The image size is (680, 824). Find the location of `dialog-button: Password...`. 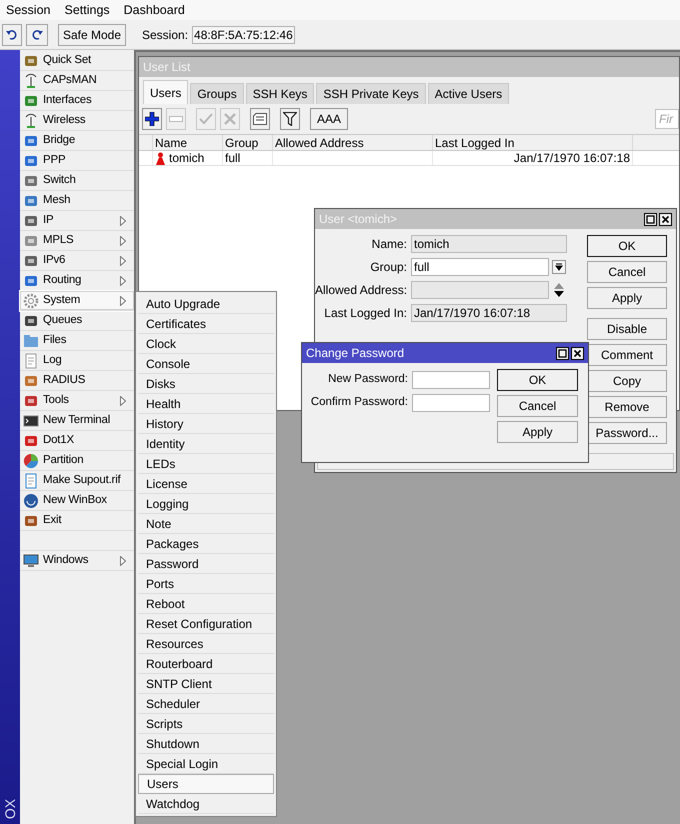

dialog-button: Password... is located at coordinates (627, 433).